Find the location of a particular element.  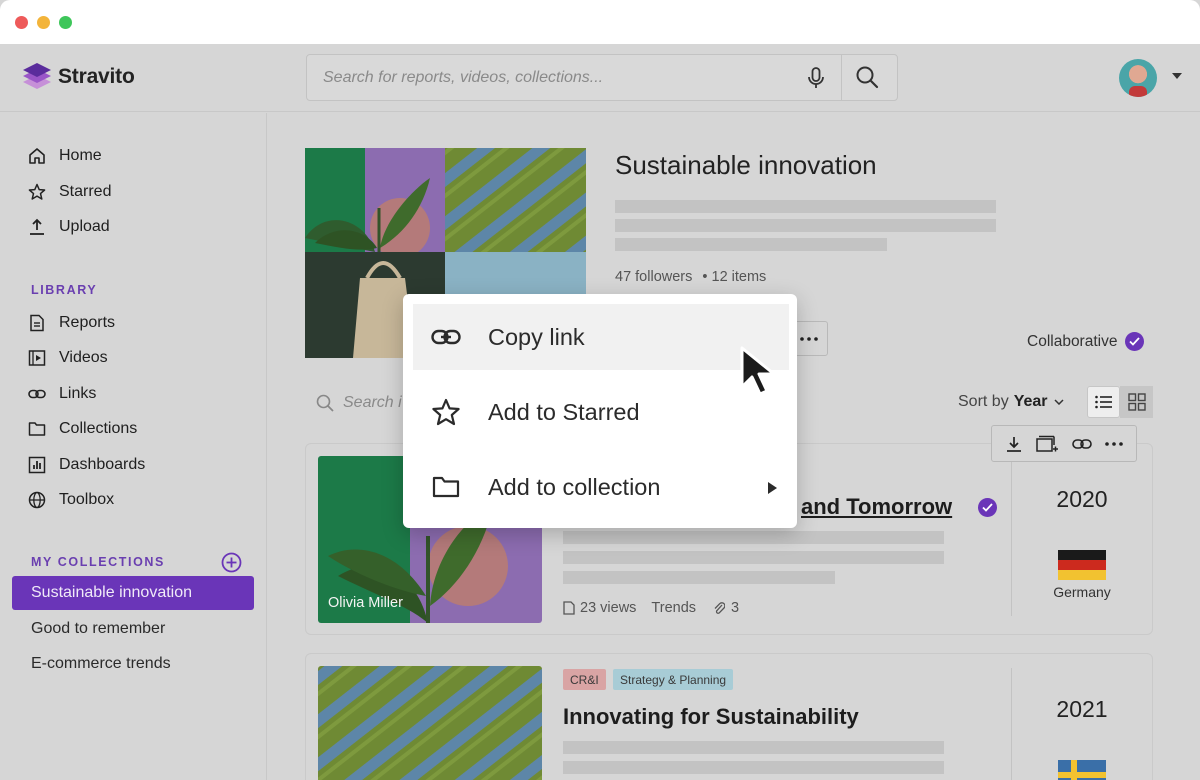

upload-icon is located at coordinates (37, 226).